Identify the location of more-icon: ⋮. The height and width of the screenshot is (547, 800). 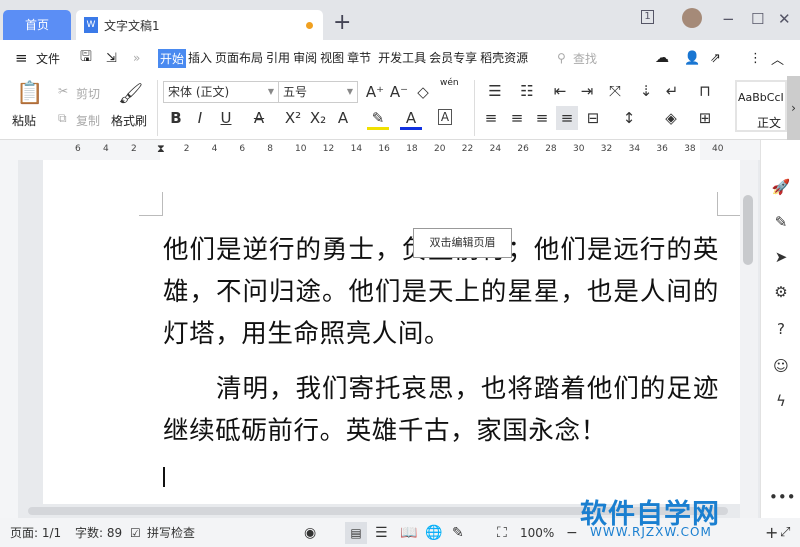
(755, 58).